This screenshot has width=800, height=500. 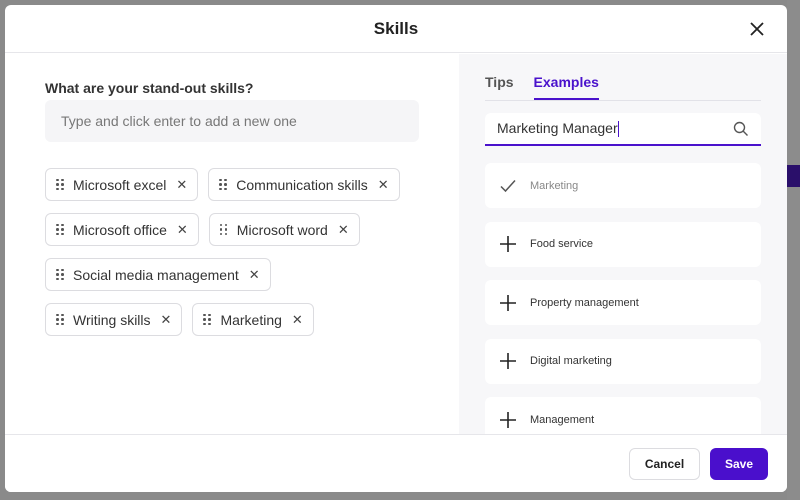 I want to click on add-skill-input, so click(x=232, y=121).